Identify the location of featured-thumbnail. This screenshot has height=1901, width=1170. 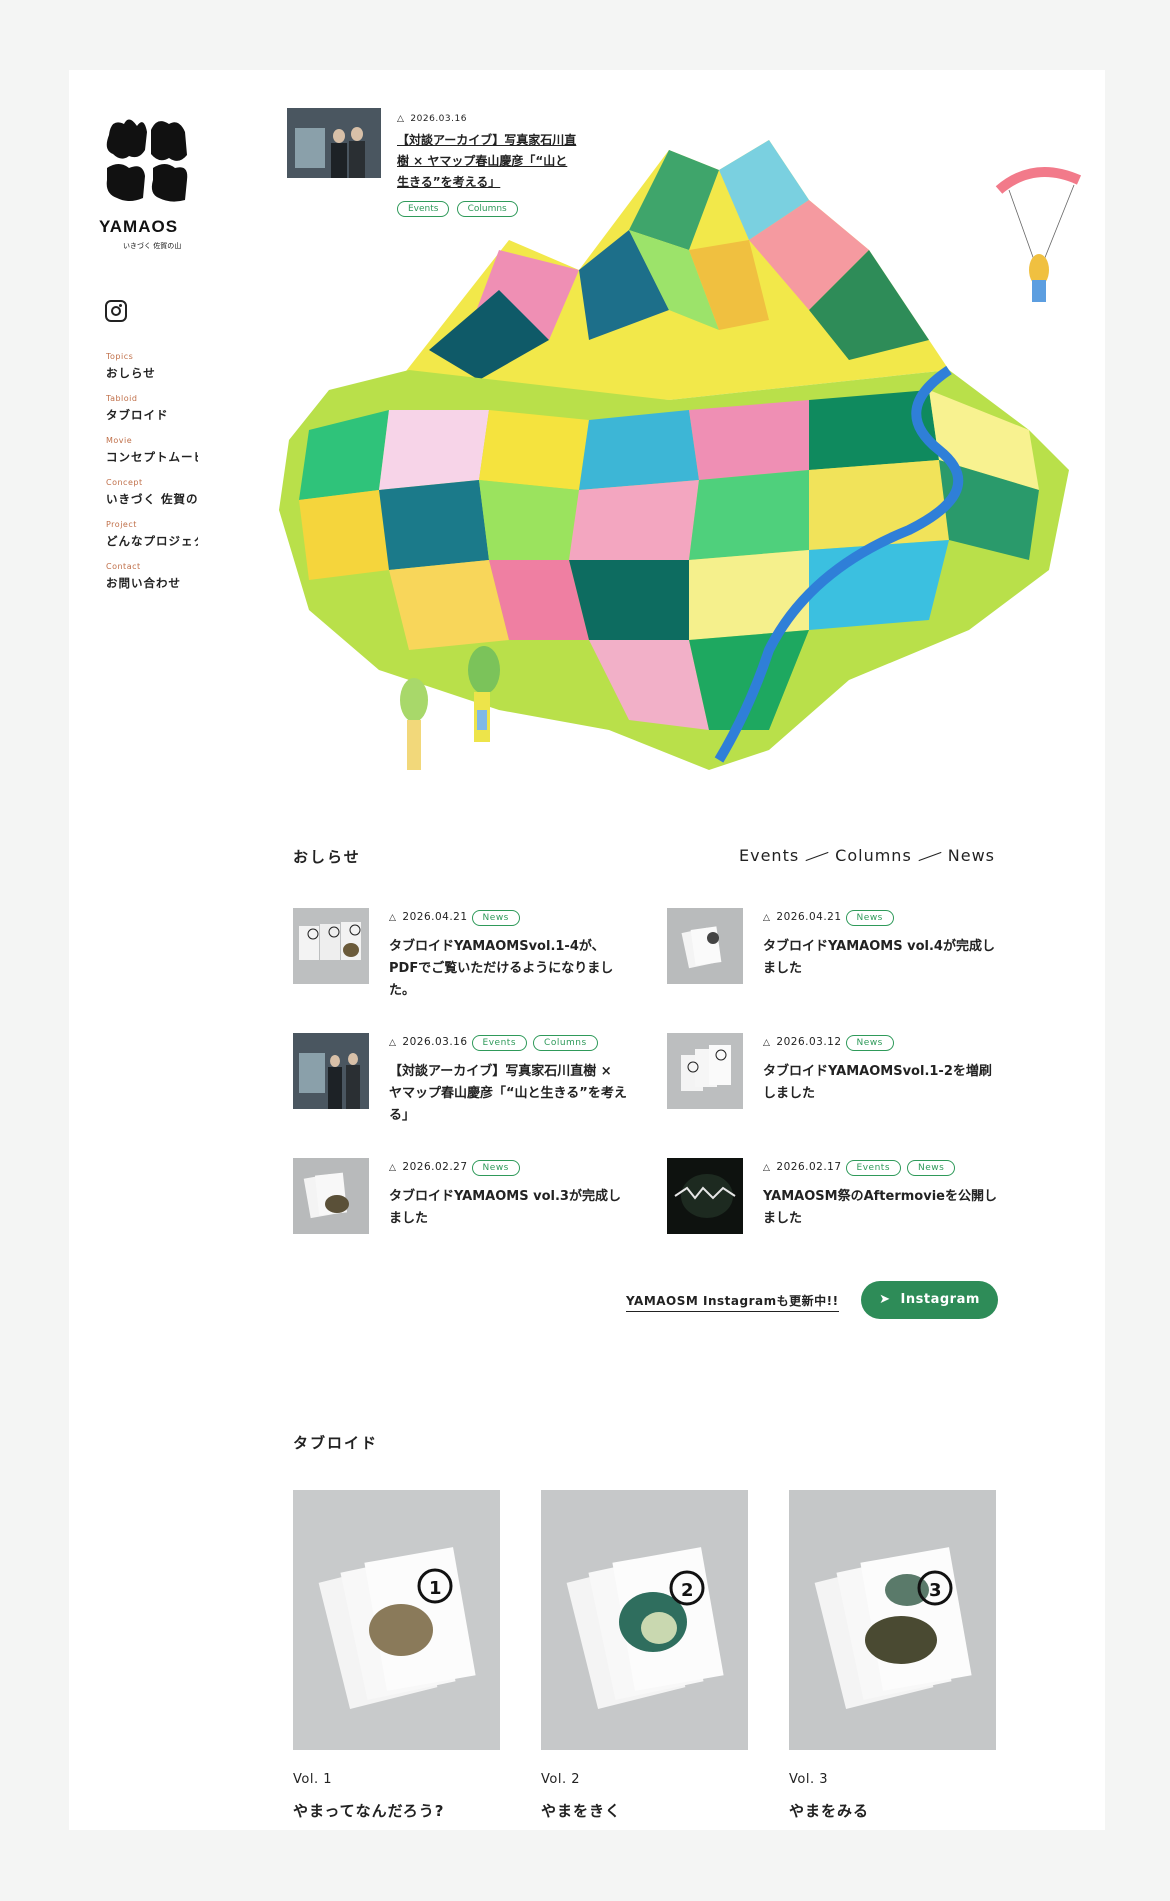
(334, 143).